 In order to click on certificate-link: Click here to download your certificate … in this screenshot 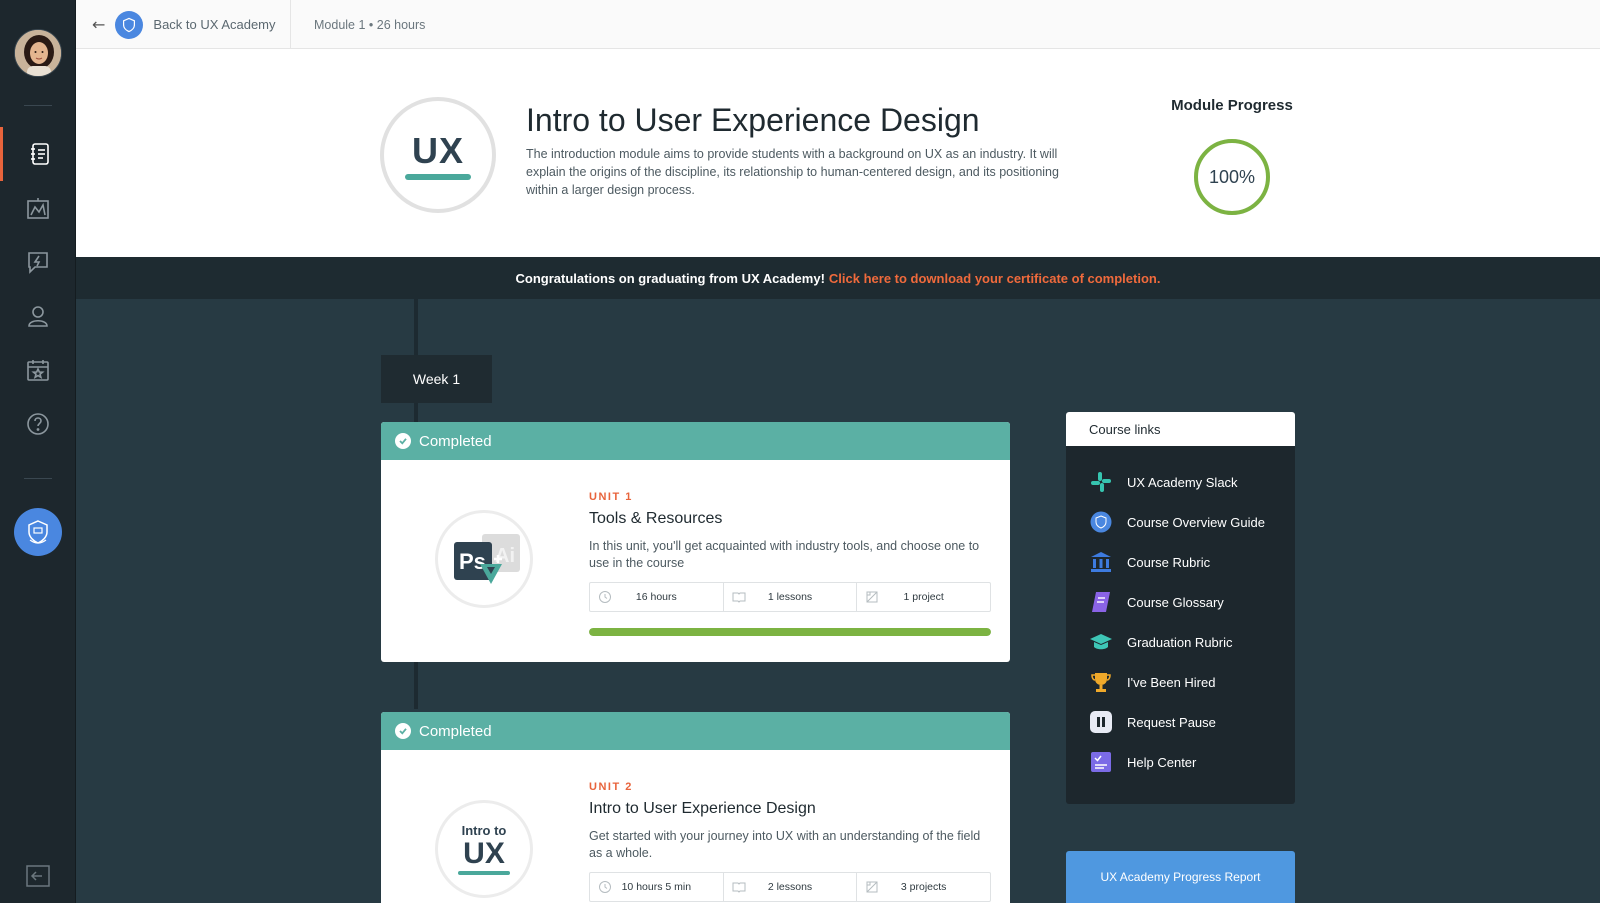, I will do `click(995, 278)`.